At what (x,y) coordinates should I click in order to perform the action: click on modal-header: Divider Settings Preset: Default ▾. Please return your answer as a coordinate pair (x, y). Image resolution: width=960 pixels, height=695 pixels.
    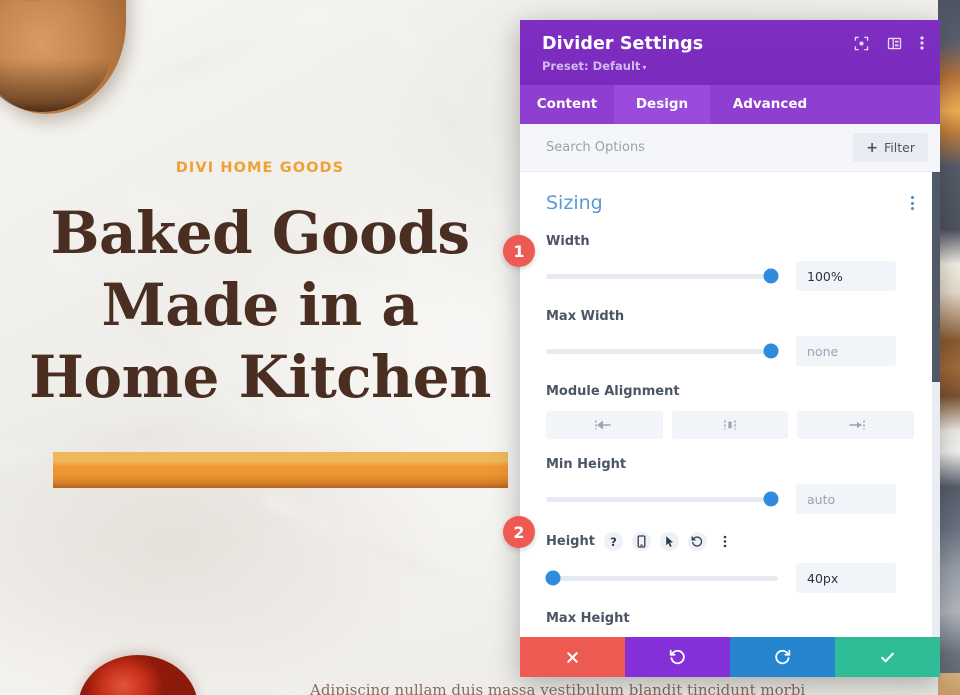
    Looking at the image, I should click on (730, 52).